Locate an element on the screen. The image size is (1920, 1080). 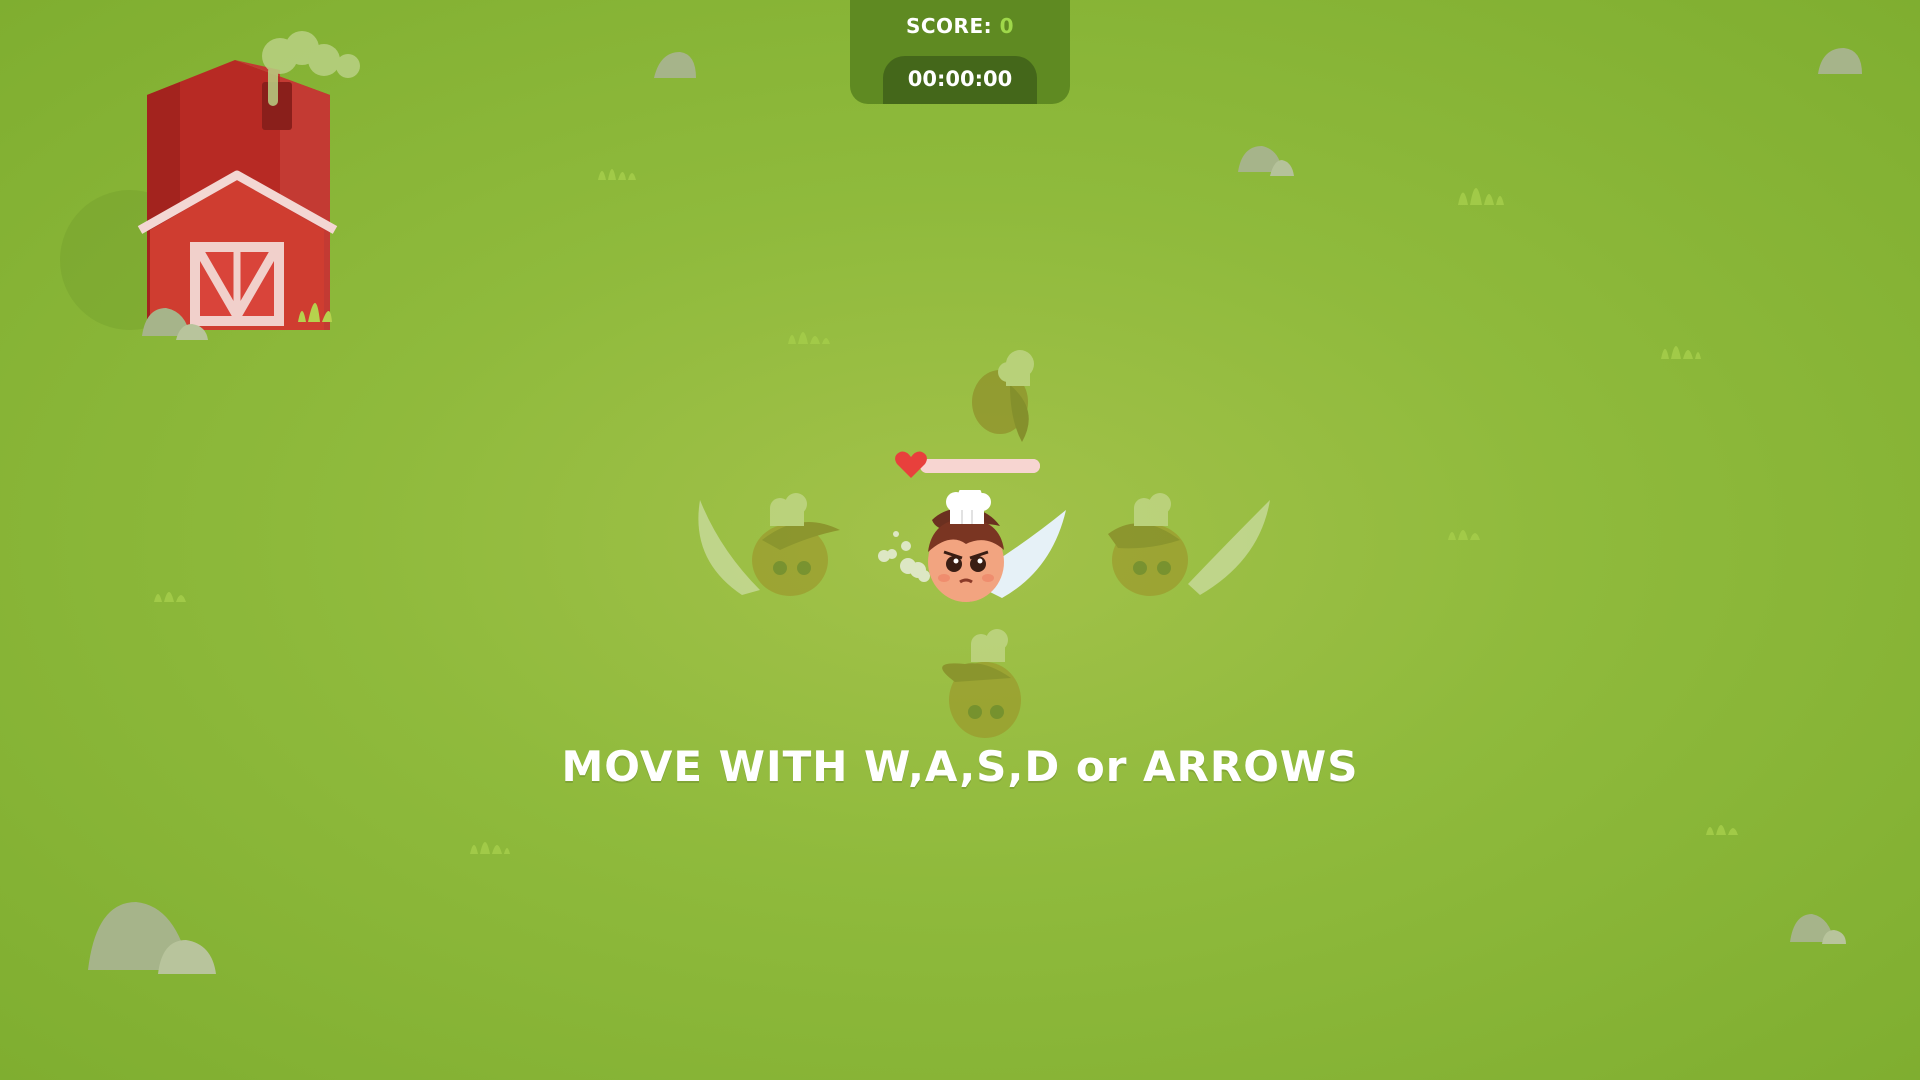
score-display: SCORE: 0 is located at coordinates (960, 26).